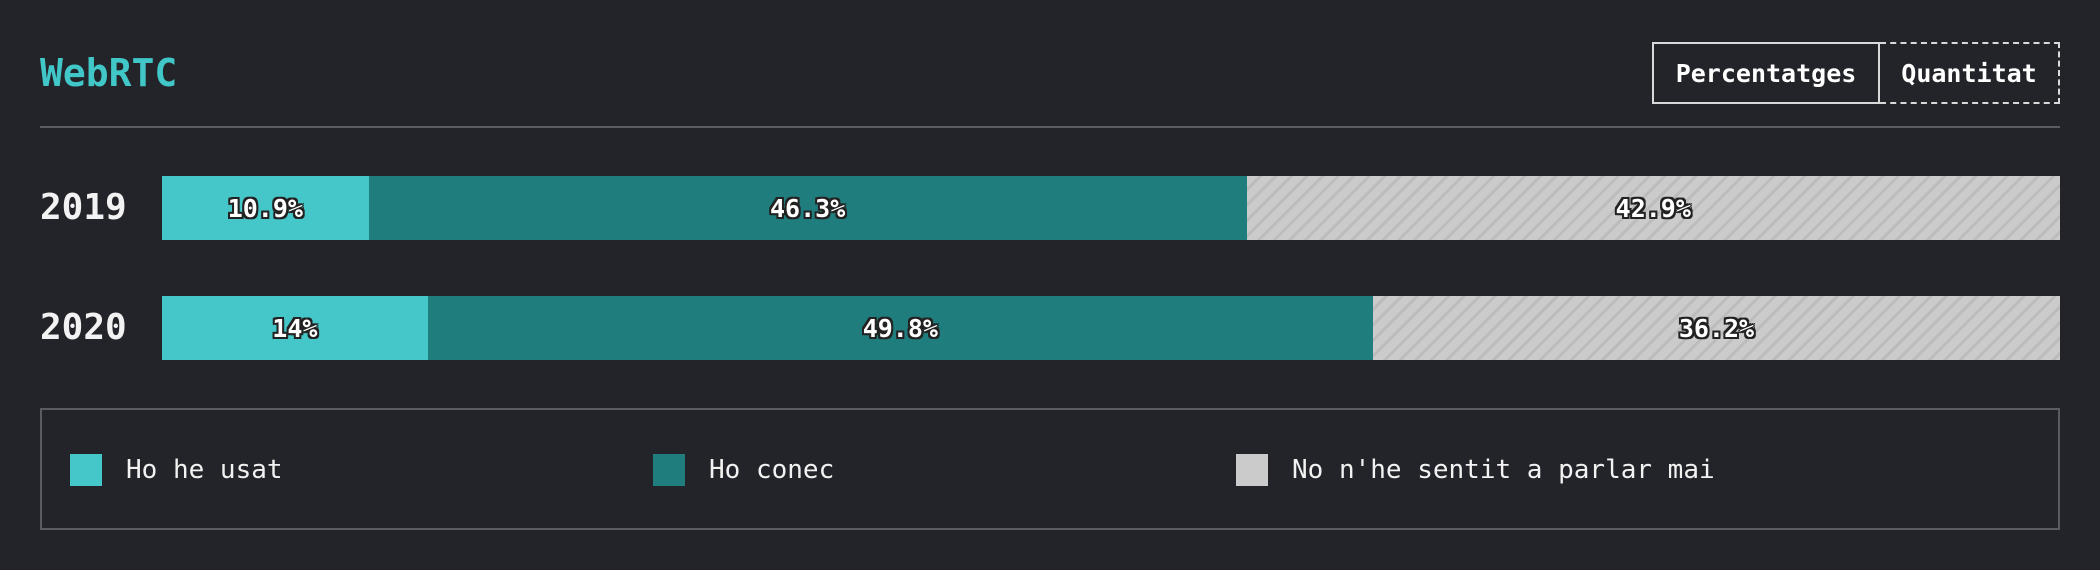 This screenshot has height=570, width=2100. I want to click on data-label-2020-known: 49.8%, so click(900, 328).